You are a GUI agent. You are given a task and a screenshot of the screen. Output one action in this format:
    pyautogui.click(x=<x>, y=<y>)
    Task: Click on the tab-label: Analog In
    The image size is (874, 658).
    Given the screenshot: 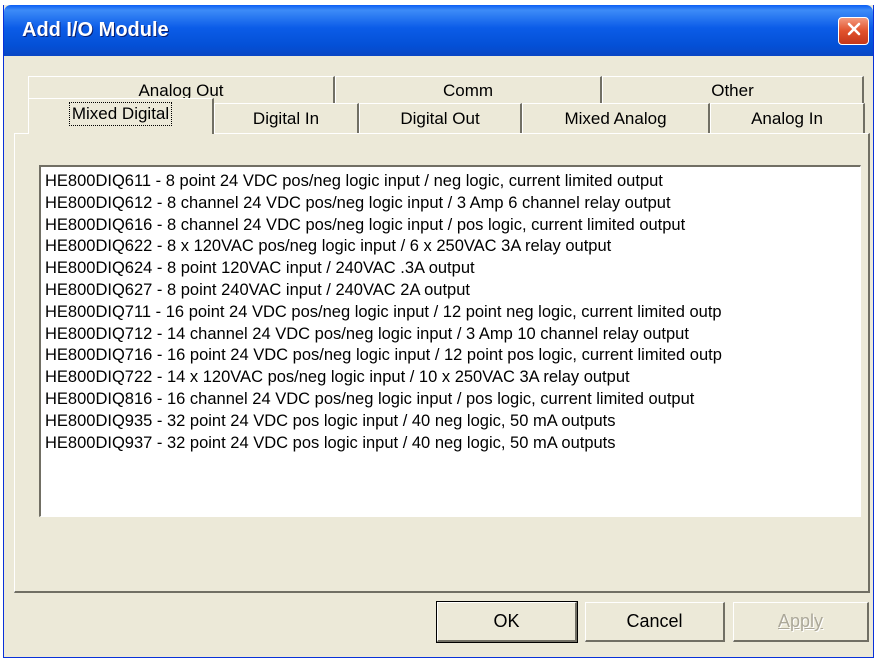 What is the action you would take?
    pyautogui.click(x=787, y=118)
    